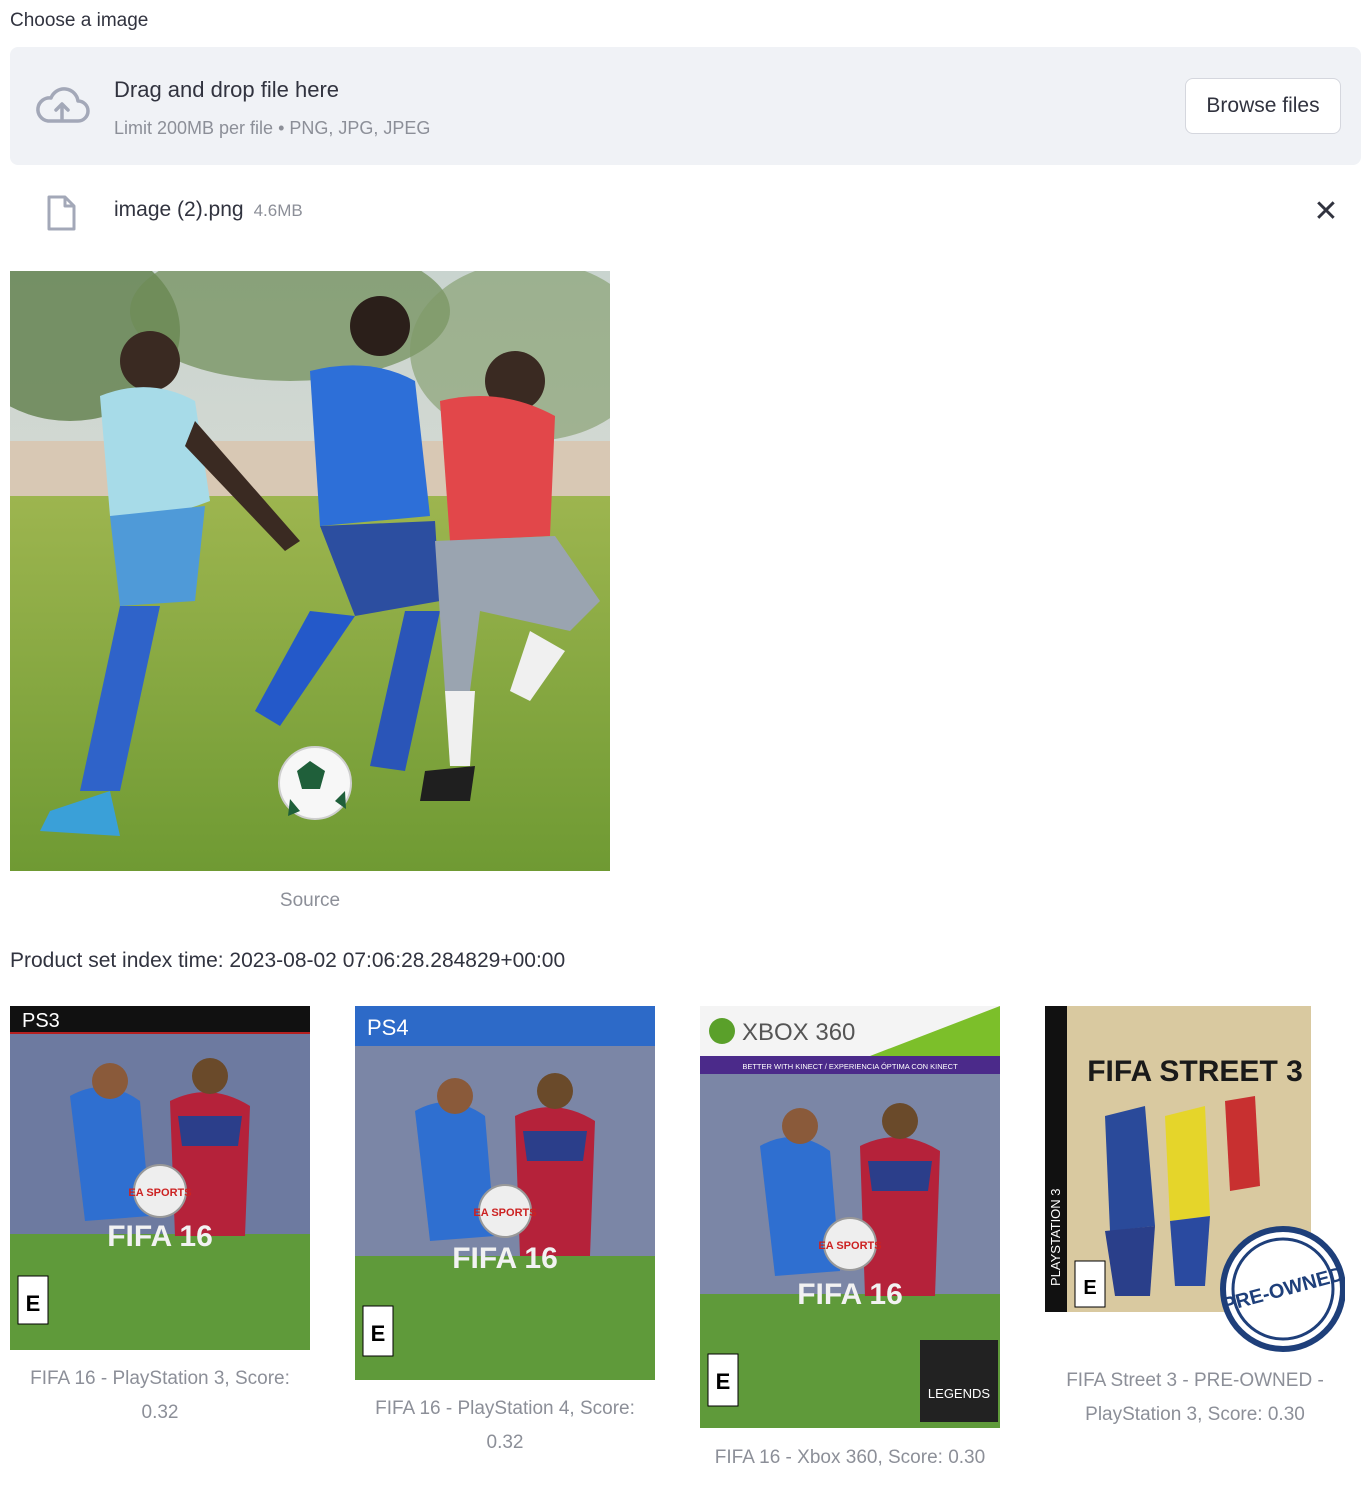 The image size is (1361, 1486). I want to click on cover-platform-label: PLAYSTATION 3, so click(1055, 1237).